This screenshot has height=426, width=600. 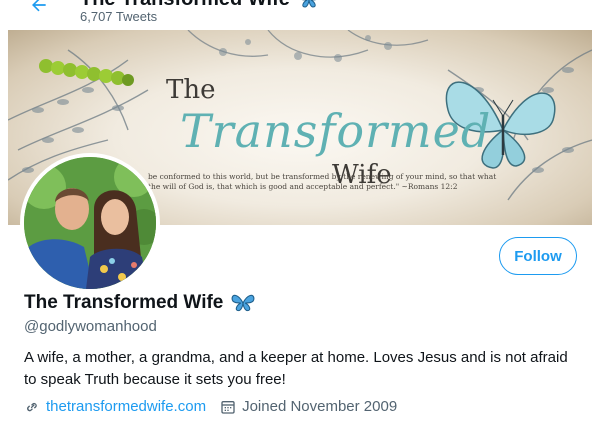 What do you see at coordinates (119, 16) in the screenshot?
I see `tweet-count: 6,707 Tweets` at bounding box center [119, 16].